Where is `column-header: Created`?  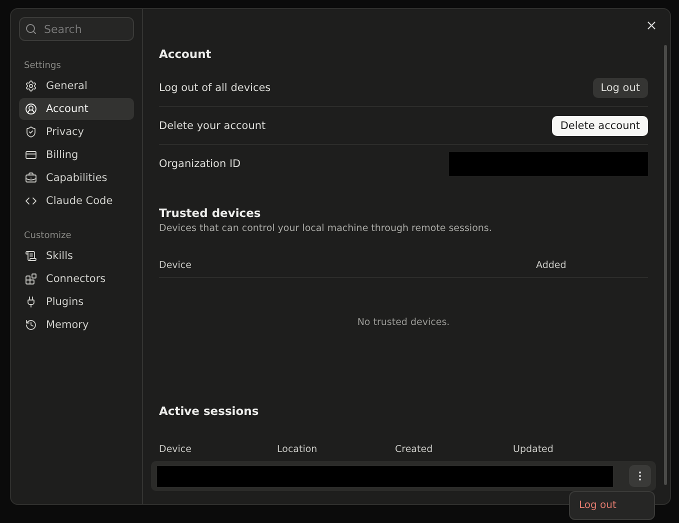 column-header: Created is located at coordinates (414, 449).